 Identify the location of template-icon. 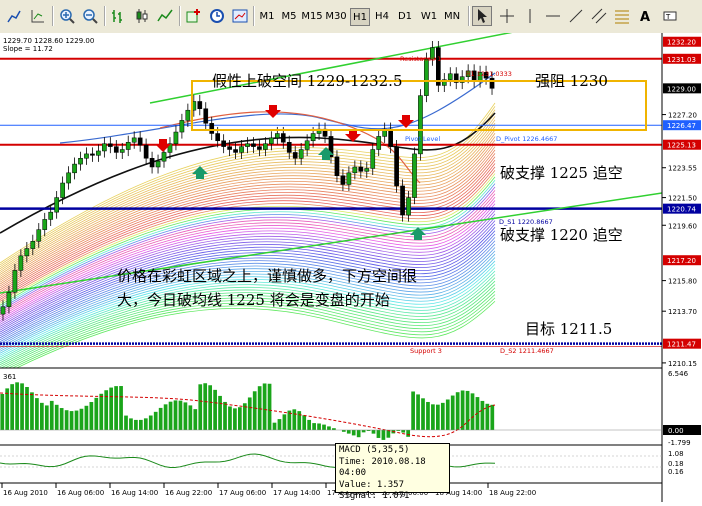
(240, 16).